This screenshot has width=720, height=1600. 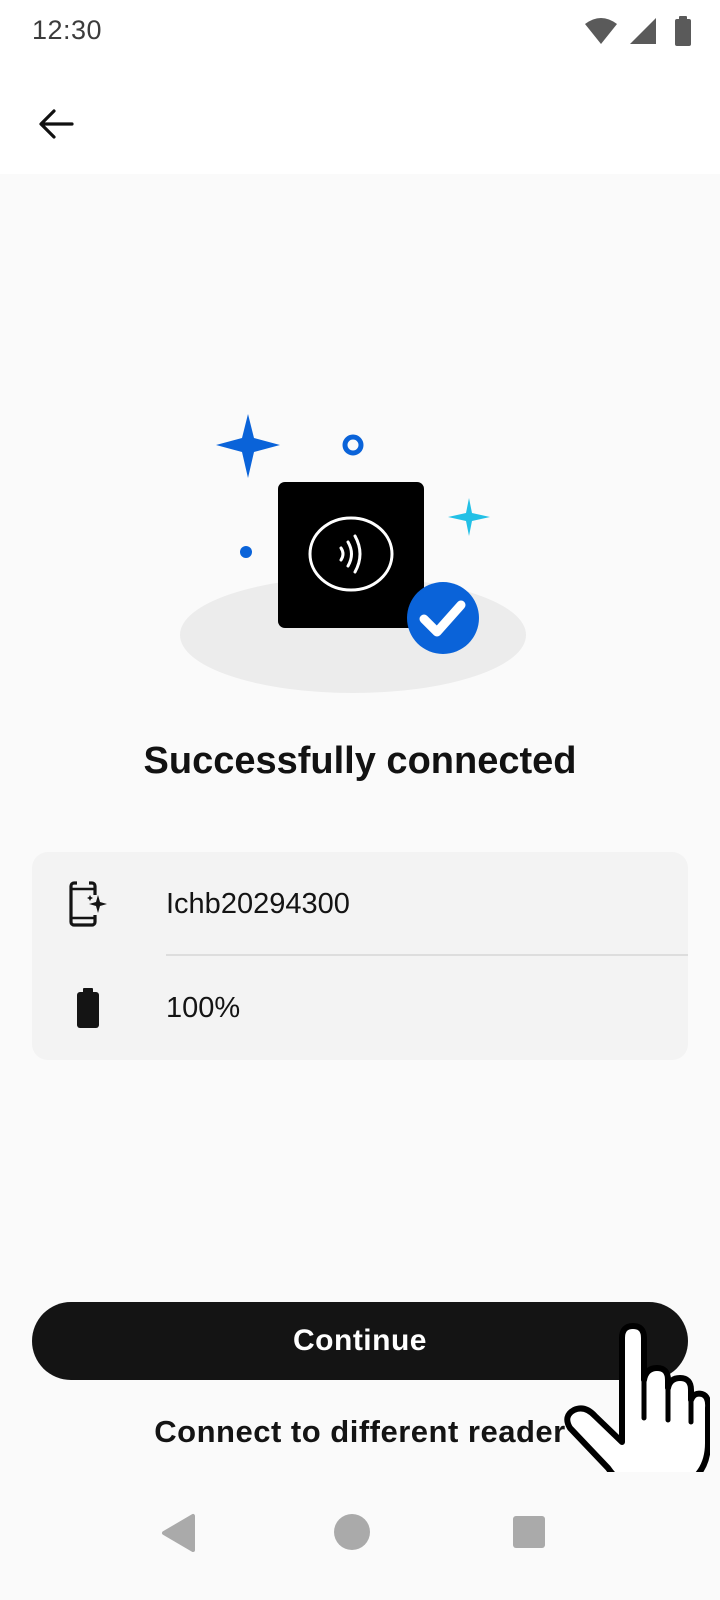 What do you see at coordinates (203, 1008) in the screenshot?
I see `battery-level: 100%` at bounding box center [203, 1008].